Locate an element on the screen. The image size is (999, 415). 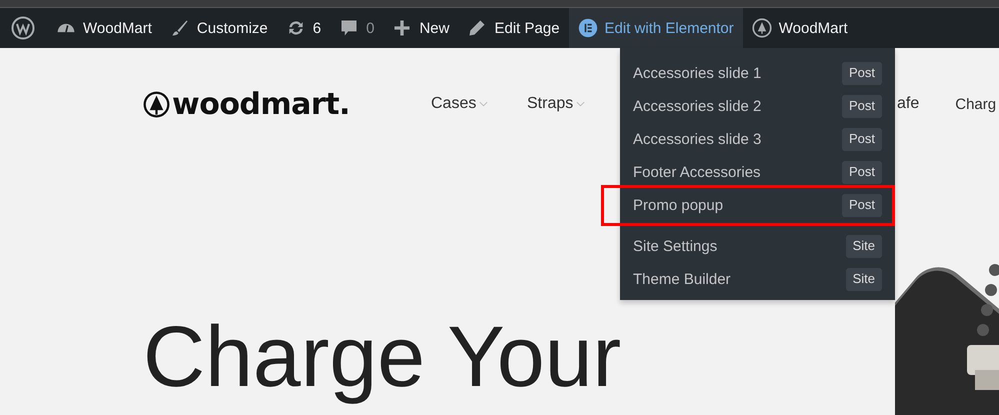
nav-link: afe is located at coordinates (908, 104).